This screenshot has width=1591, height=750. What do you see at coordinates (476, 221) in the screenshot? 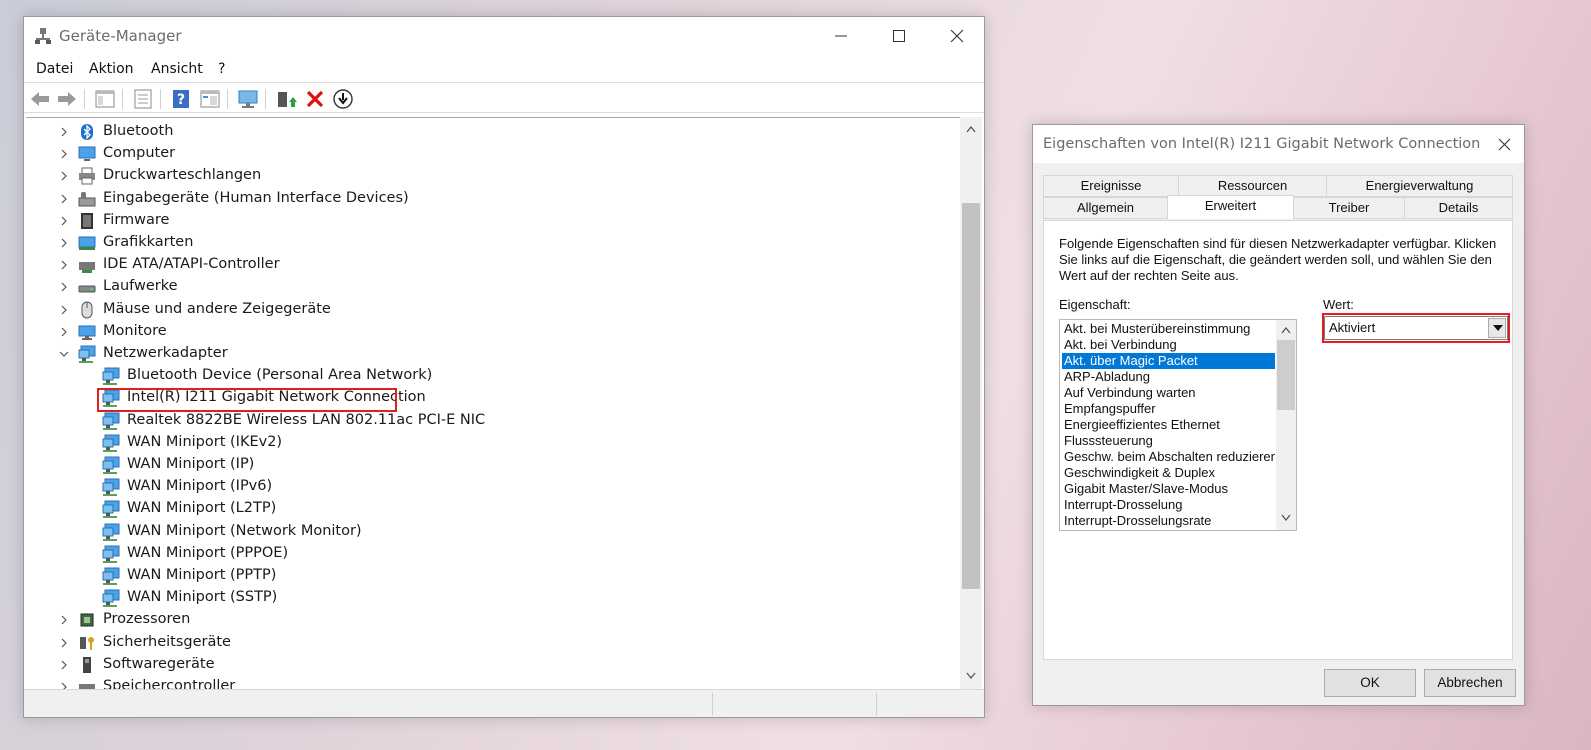
I see `tree-category: Firmware` at bounding box center [476, 221].